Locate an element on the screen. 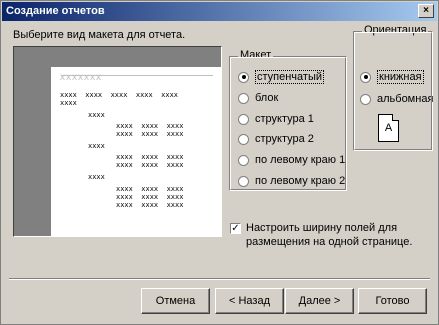  layout-option-stepped: ступенчатый is located at coordinates (281, 77).